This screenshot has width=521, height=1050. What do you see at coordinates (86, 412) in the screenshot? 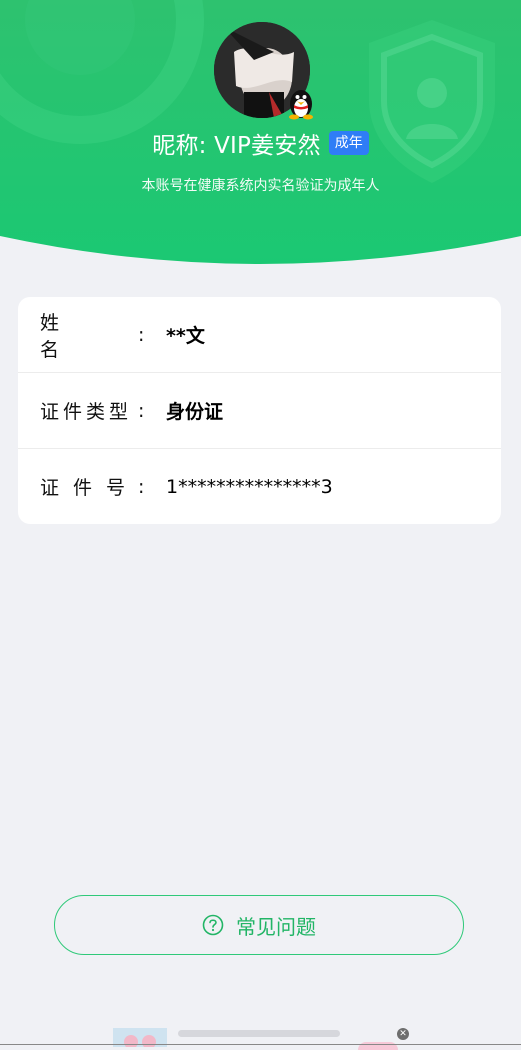
I see `id-type-label-text: 证件类型` at bounding box center [86, 412].